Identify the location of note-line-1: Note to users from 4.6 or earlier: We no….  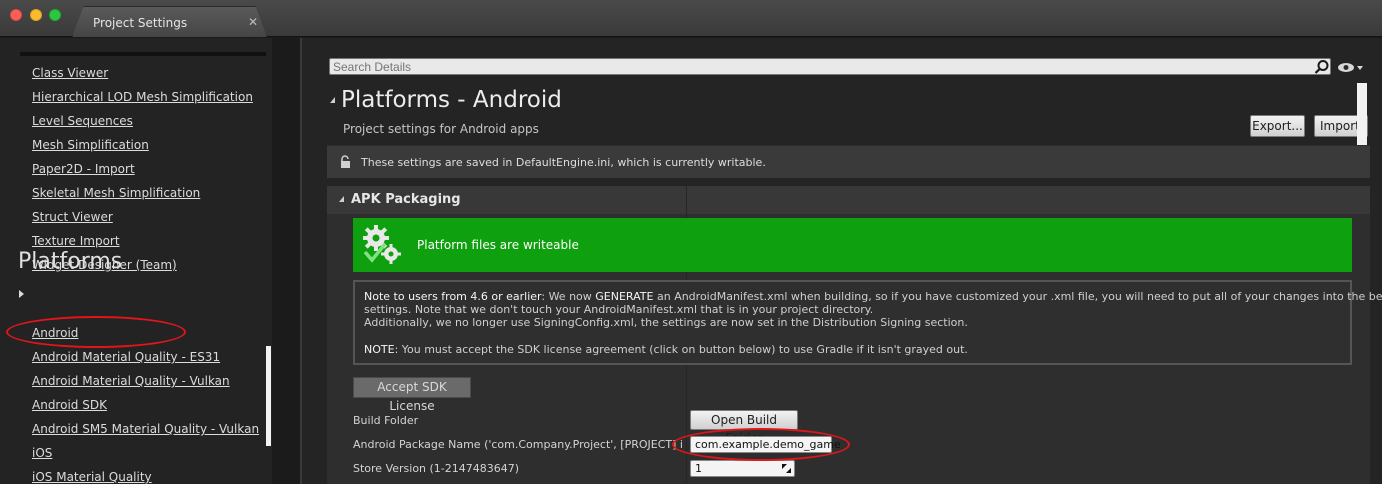
(873, 296).